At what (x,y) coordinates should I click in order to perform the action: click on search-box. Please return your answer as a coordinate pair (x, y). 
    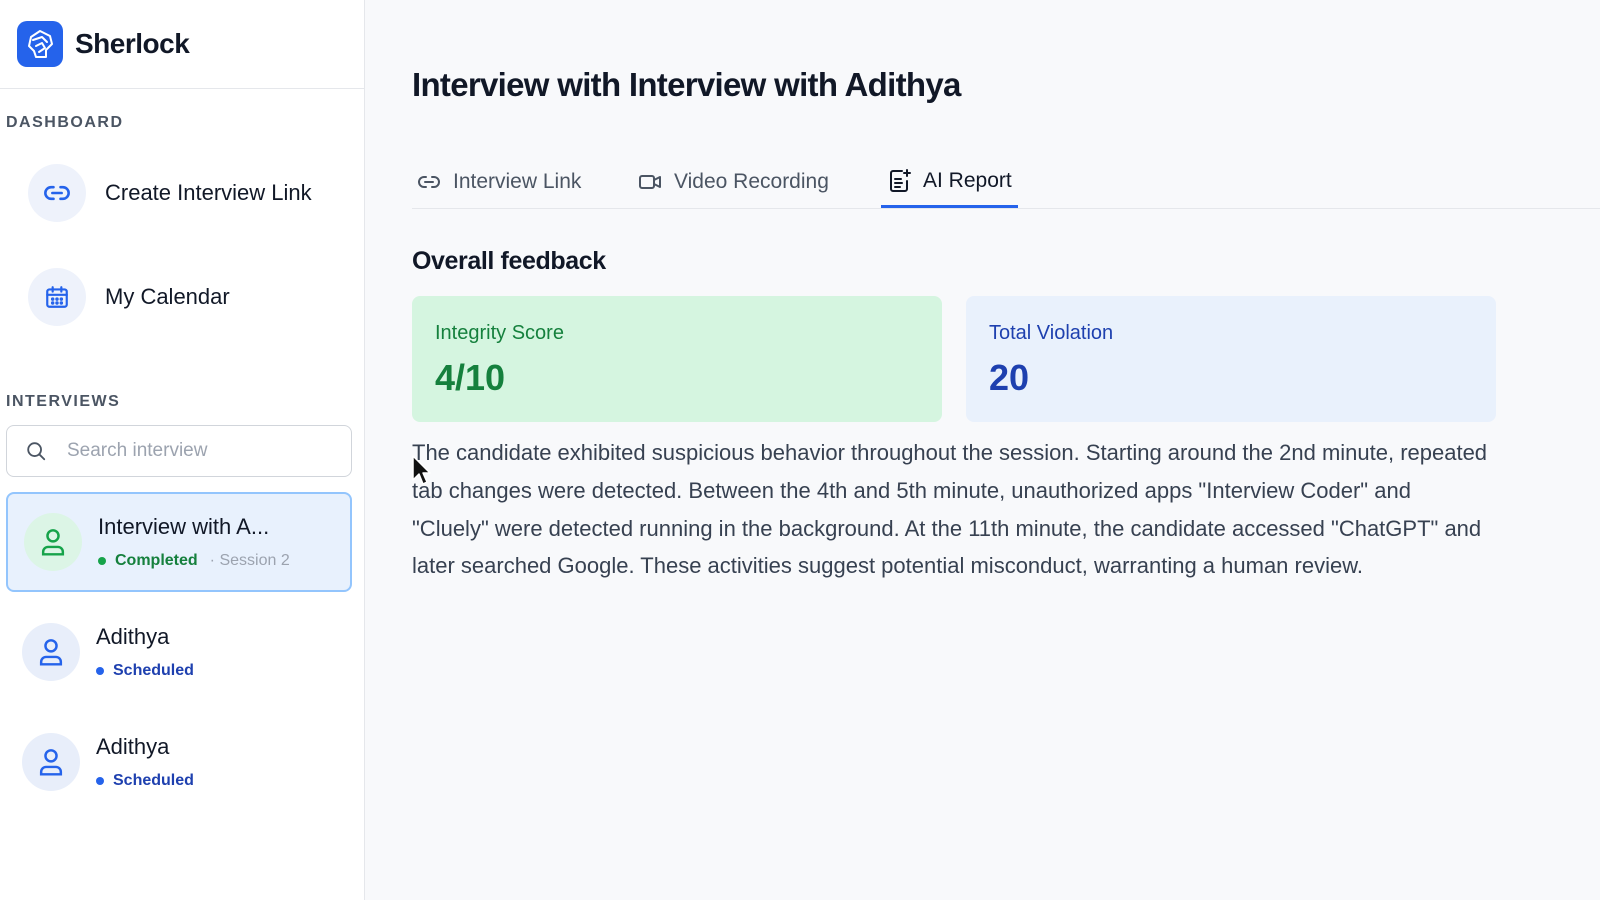
    Looking at the image, I should click on (179, 451).